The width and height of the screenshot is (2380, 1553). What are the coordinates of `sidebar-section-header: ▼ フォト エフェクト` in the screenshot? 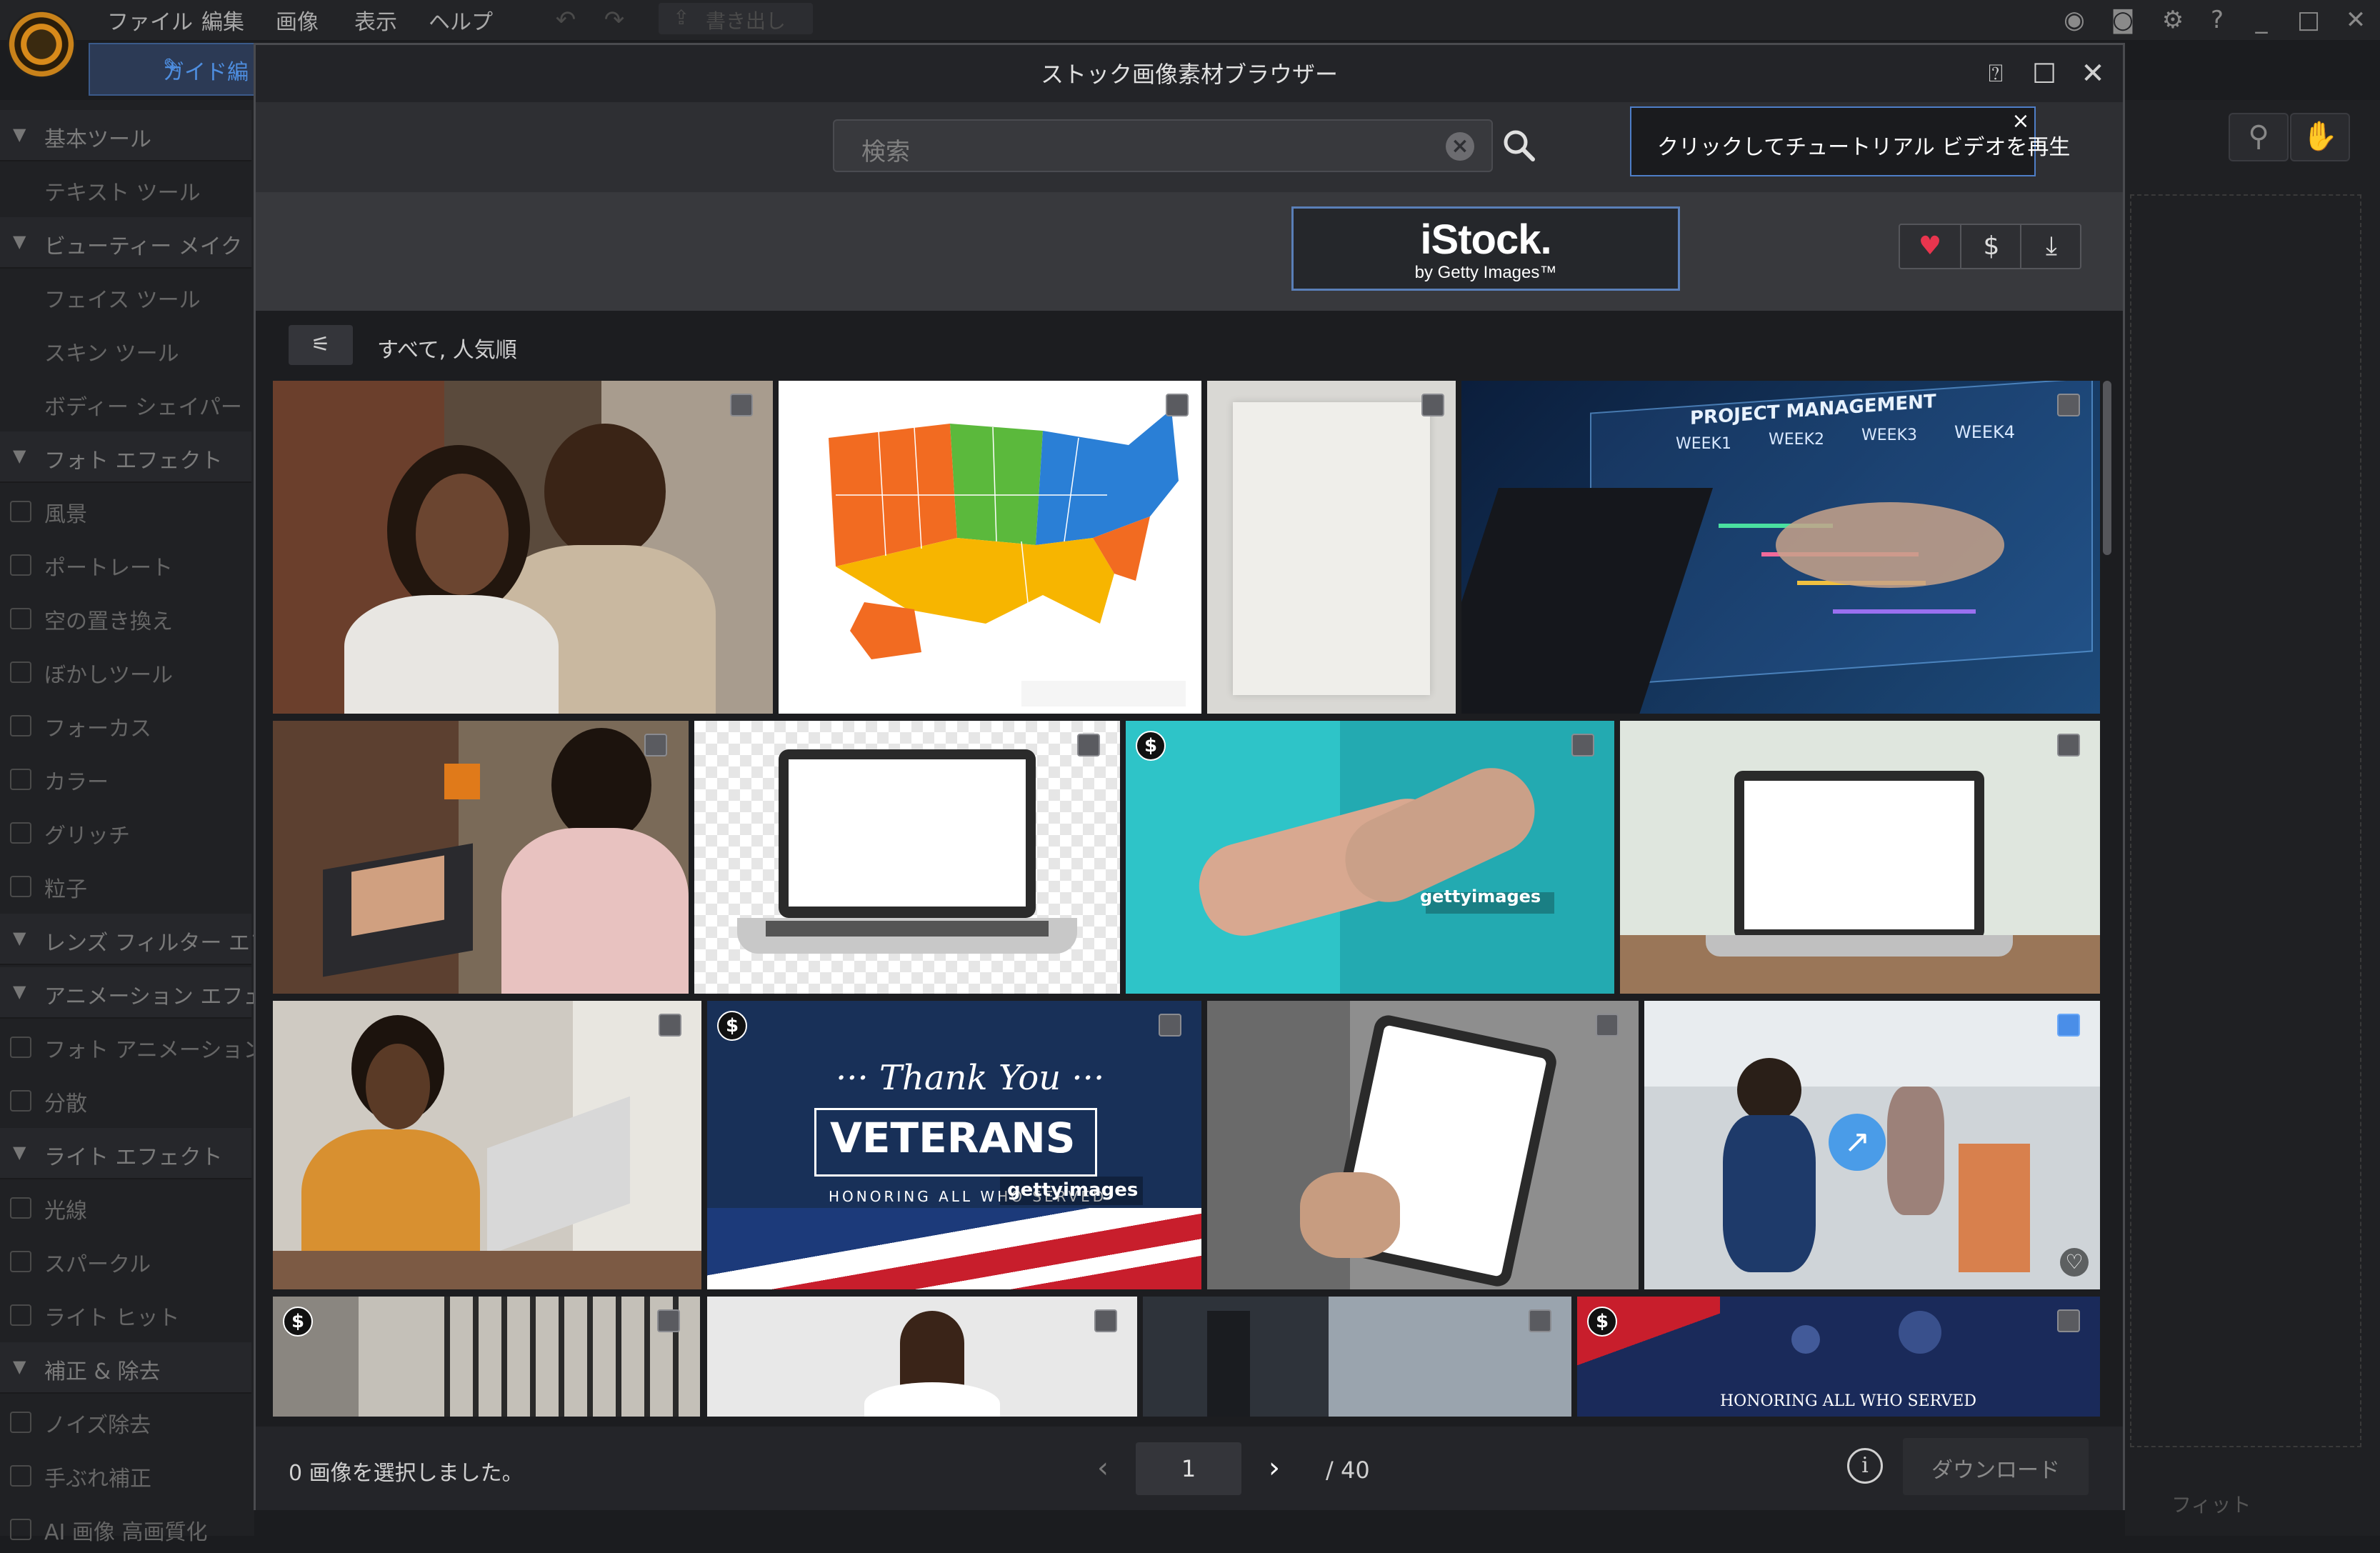 It's located at (125, 457).